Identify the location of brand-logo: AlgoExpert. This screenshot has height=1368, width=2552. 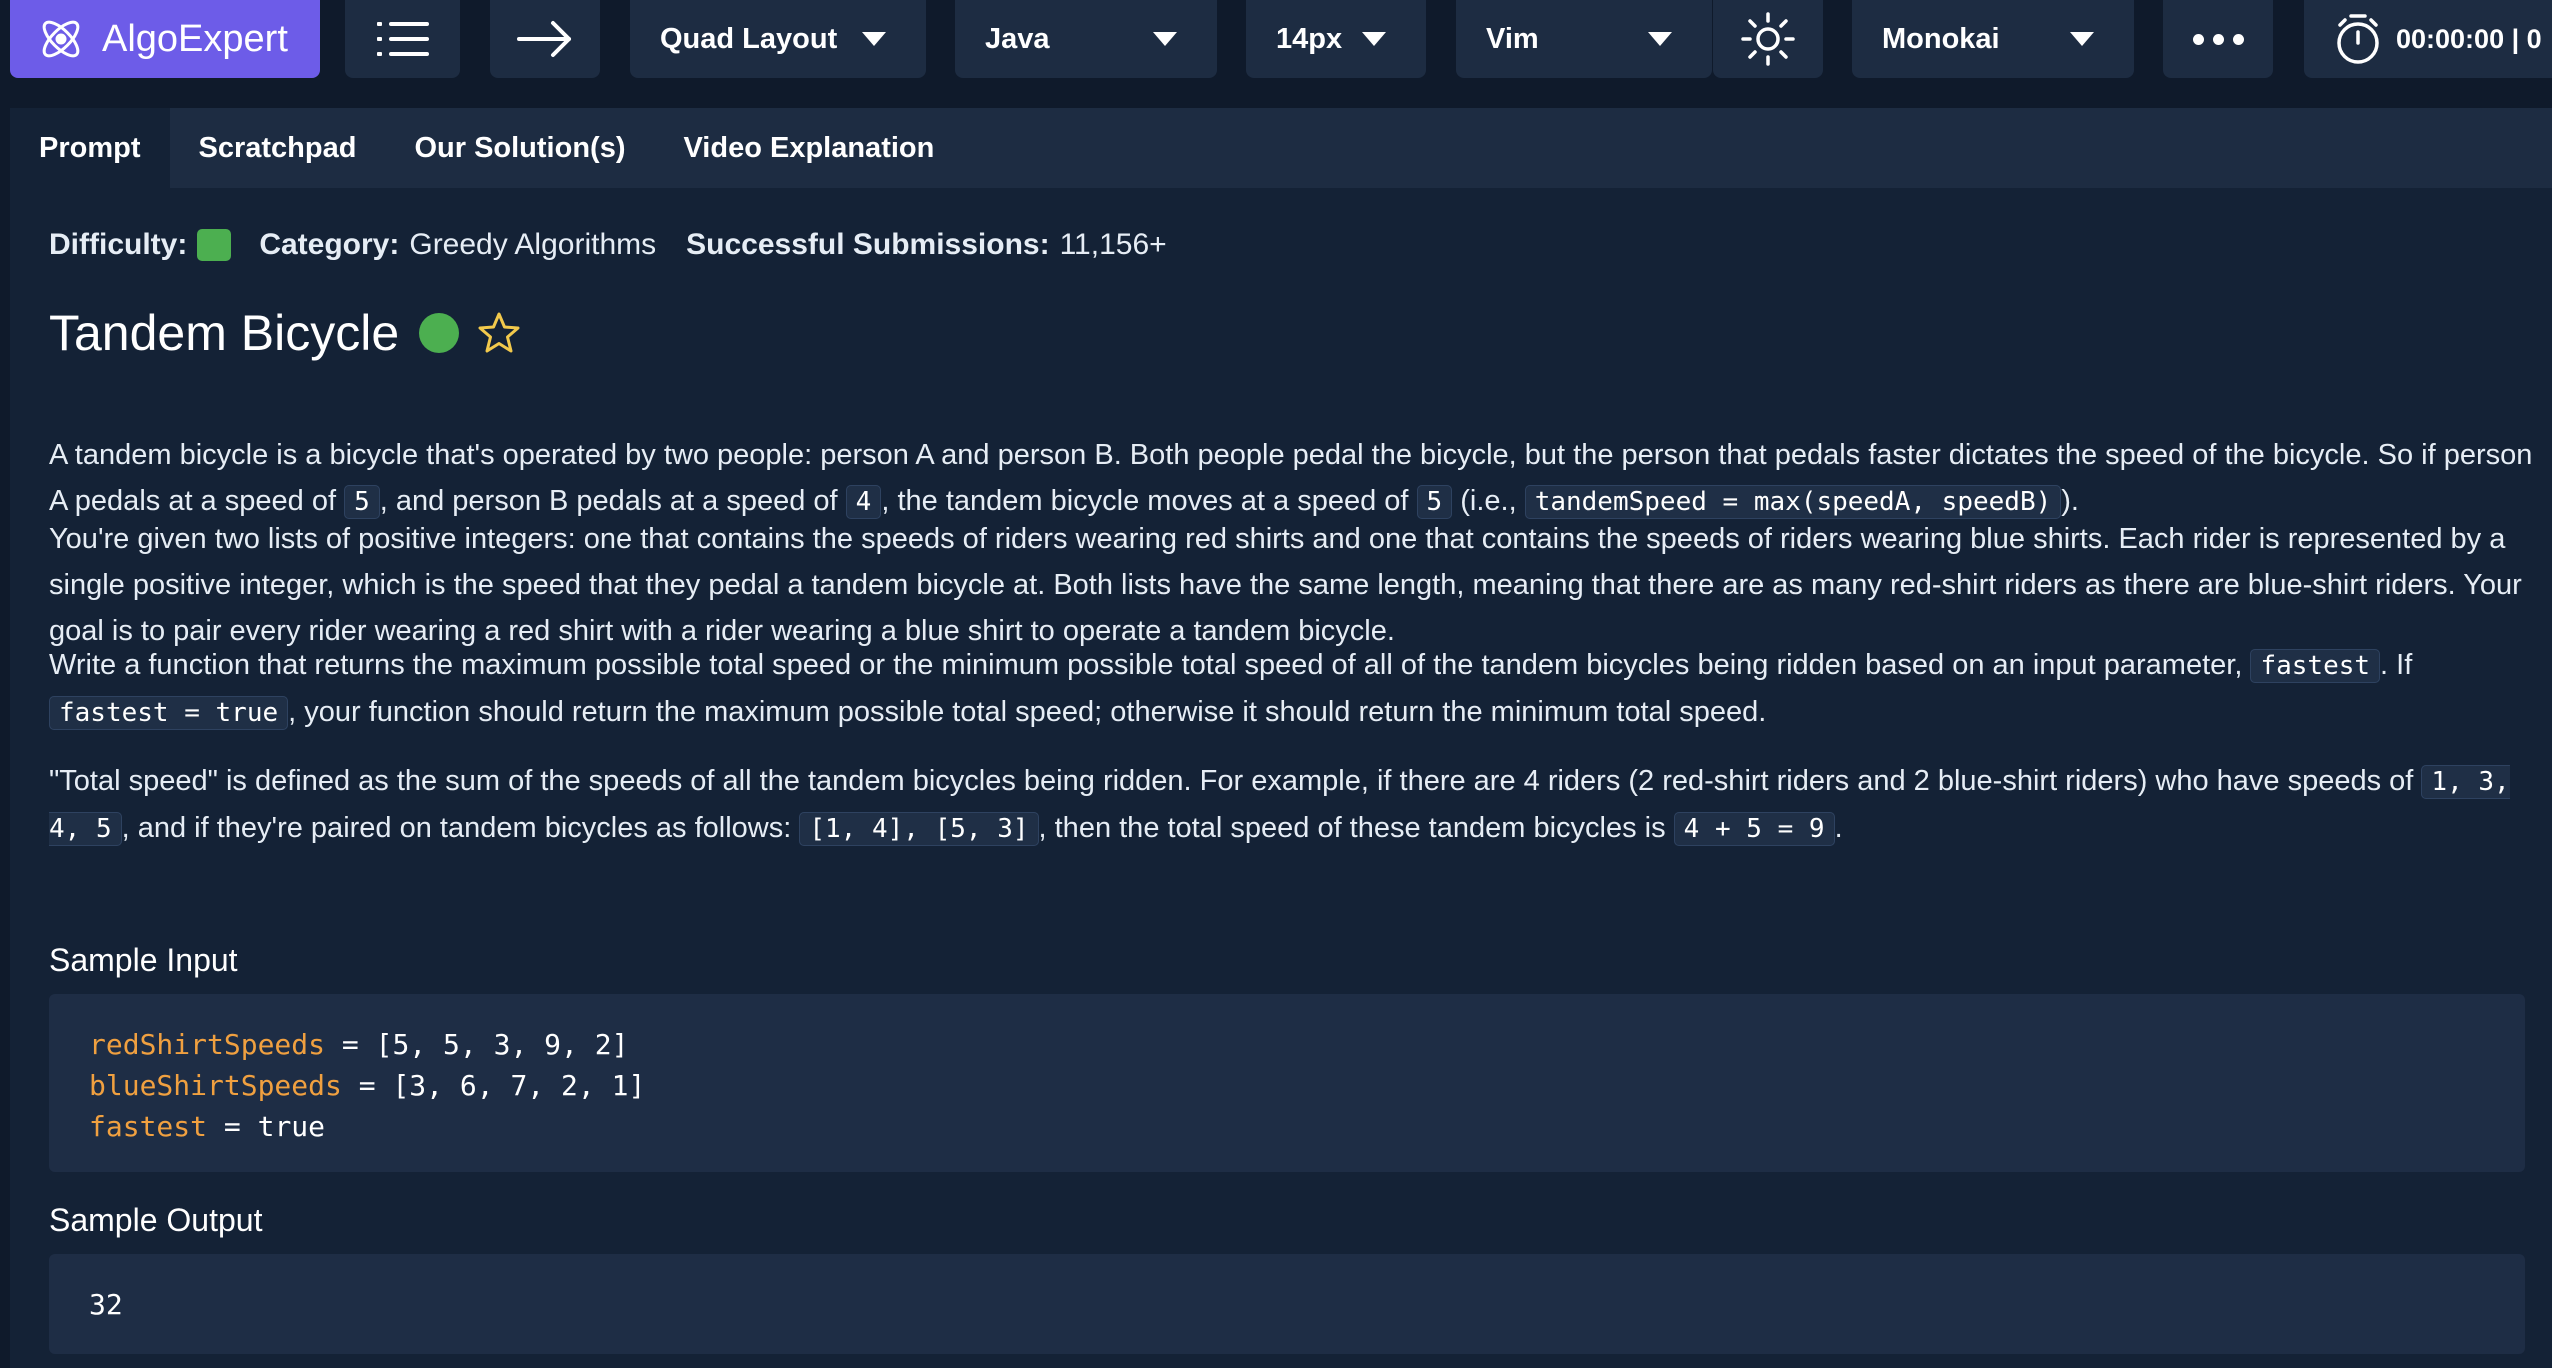
(165, 39).